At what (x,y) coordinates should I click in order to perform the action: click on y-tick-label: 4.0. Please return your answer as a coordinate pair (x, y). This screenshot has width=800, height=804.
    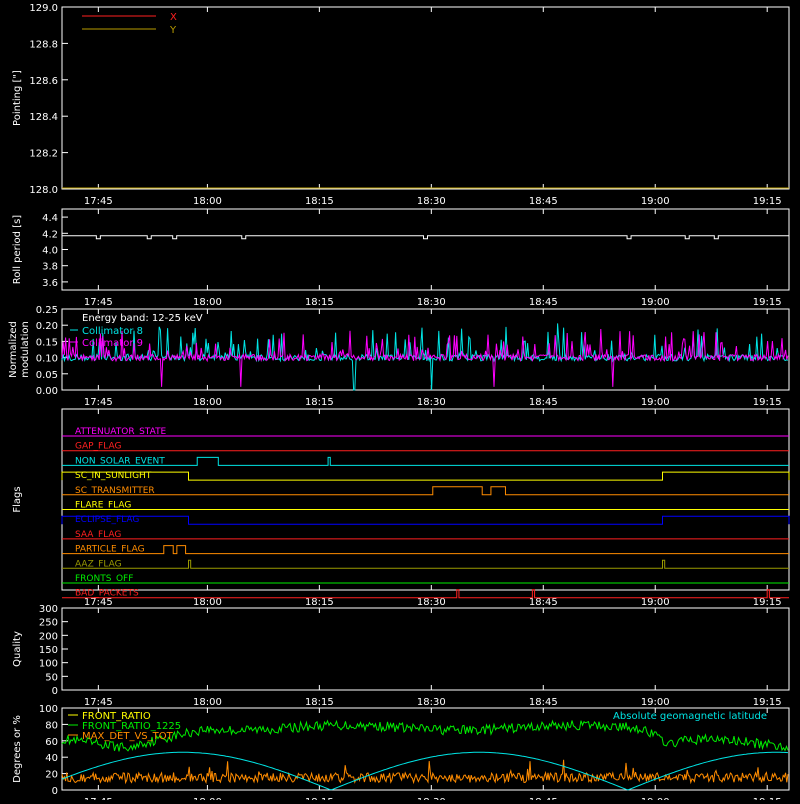
    Looking at the image, I should click on (50, 251).